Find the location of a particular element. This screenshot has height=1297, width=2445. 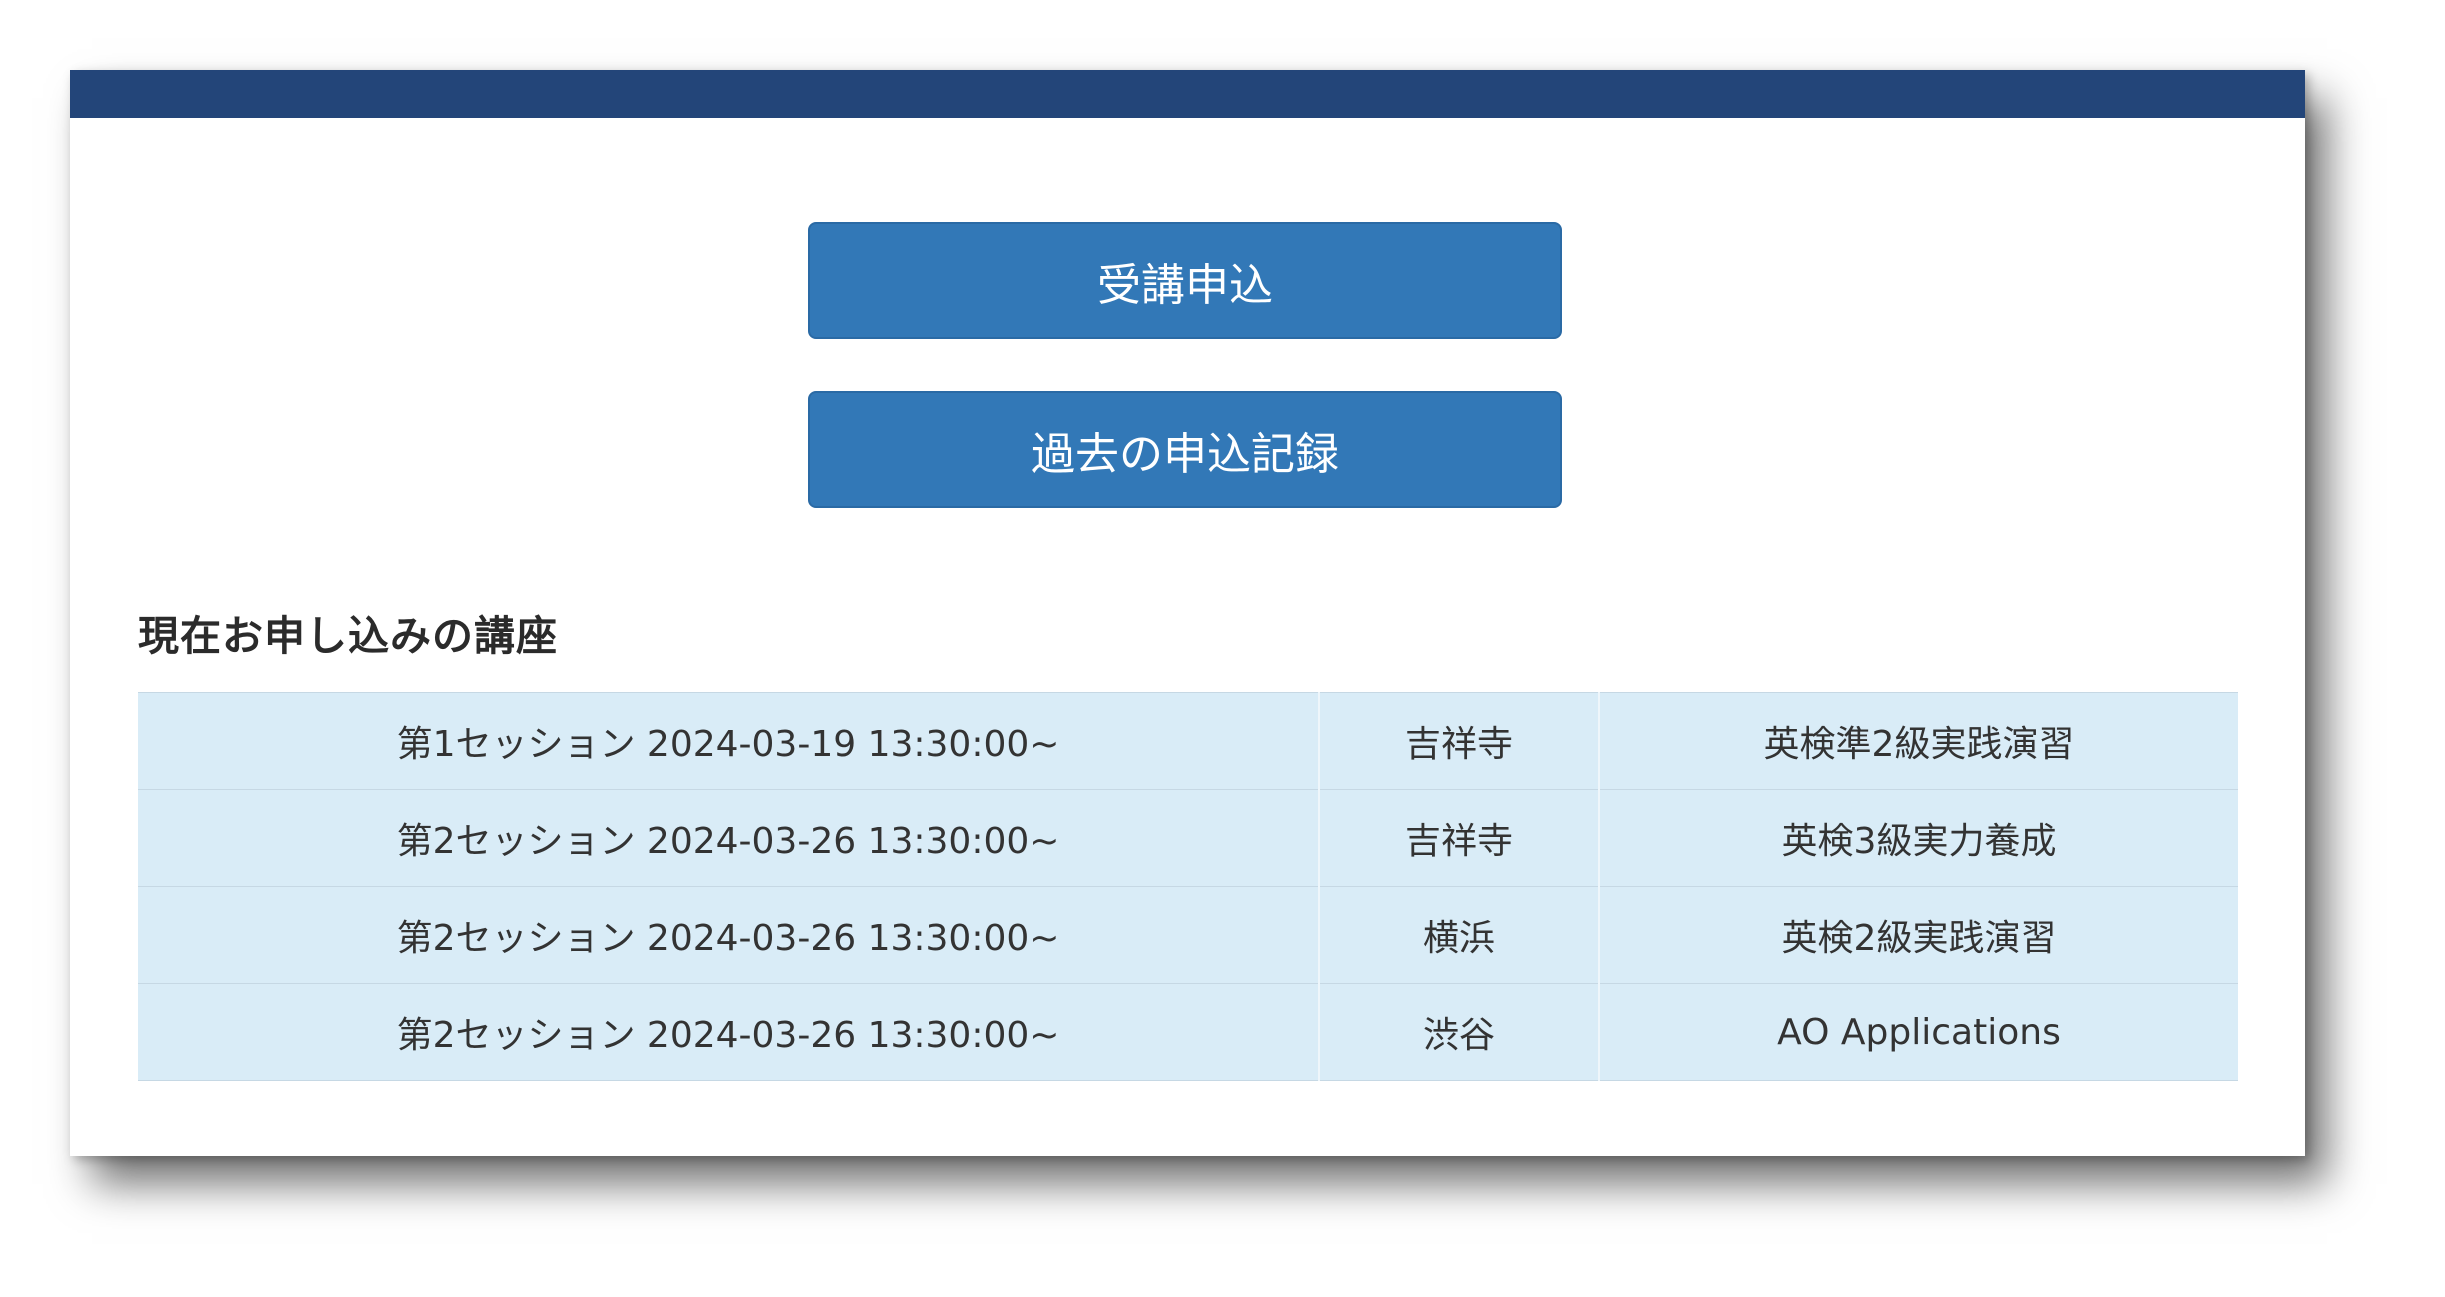

place-cell: 渋谷 is located at coordinates (1459, 1032).